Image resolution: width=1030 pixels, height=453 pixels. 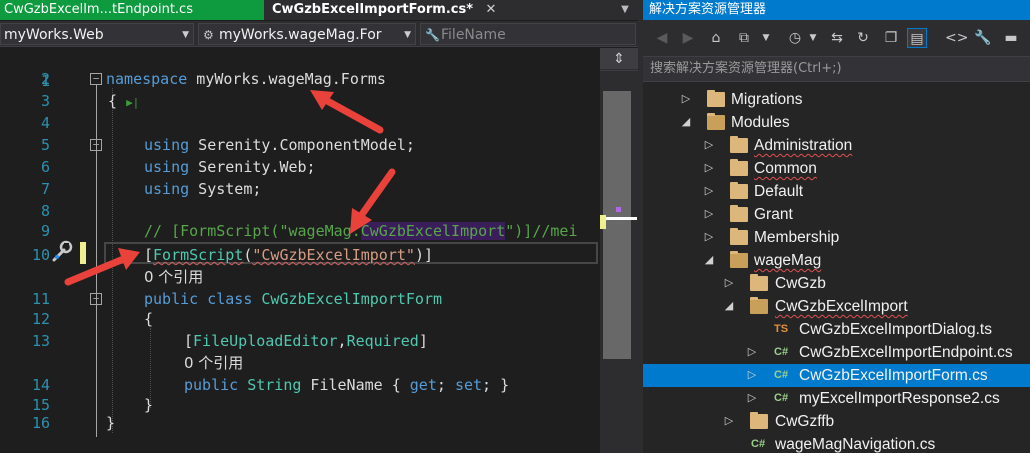 I want to click on line-number: 11, so click(x=40, y=299).